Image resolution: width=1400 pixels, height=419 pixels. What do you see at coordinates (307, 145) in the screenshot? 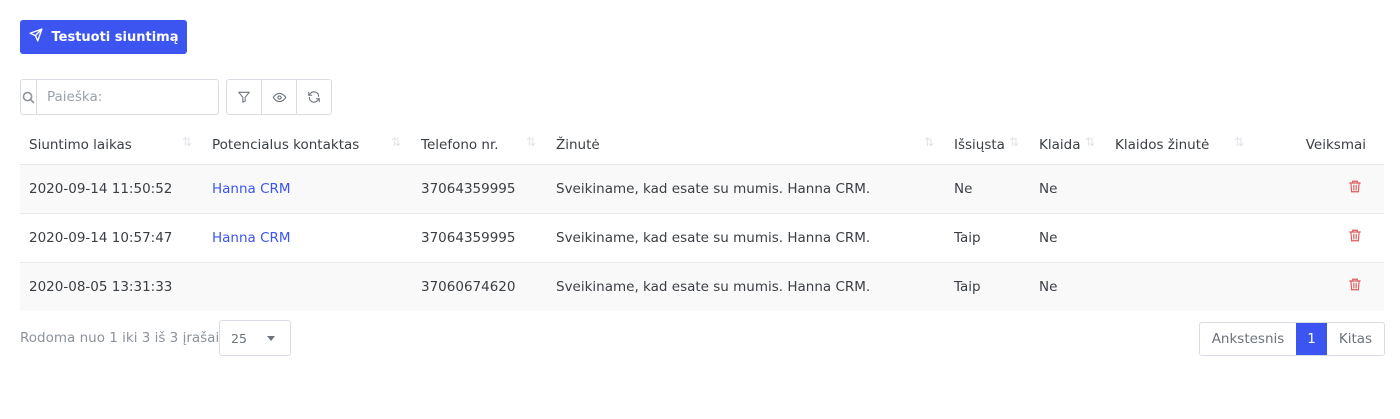
I see `column-header-contact: Potencialus kontaktas ⇅` at bounding box center [307, 145].